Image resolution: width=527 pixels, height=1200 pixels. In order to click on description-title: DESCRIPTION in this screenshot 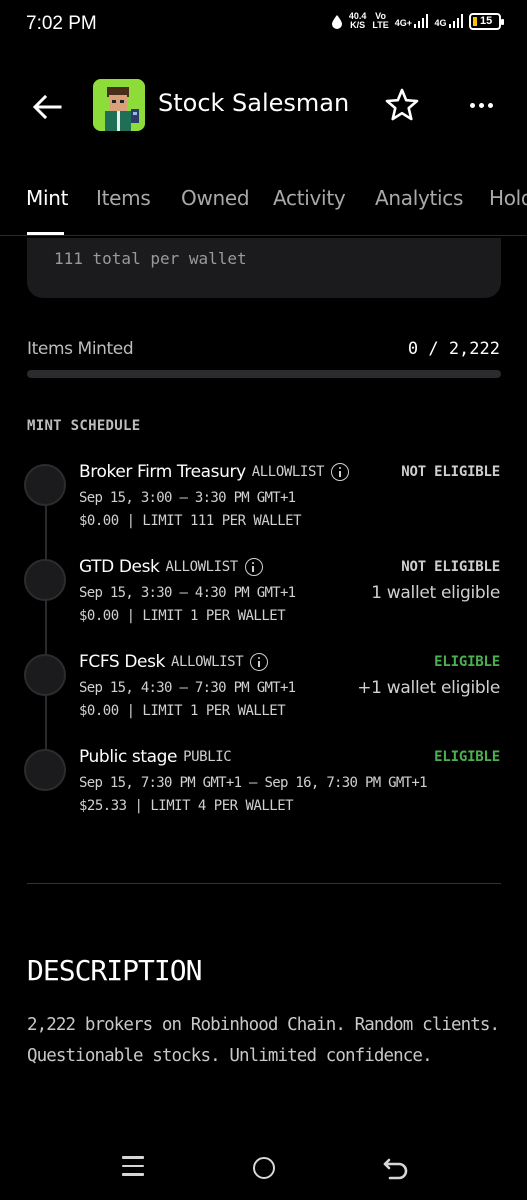, I will do `click(114, 970)`.